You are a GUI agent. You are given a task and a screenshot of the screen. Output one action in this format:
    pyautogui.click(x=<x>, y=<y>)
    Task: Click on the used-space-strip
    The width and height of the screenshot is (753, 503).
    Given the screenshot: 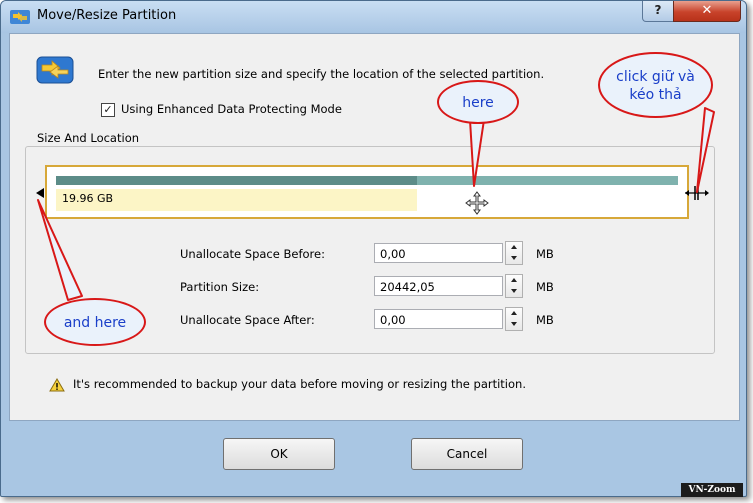 What is the action you would take?
    pyautogui.click(x=236, y=180)
    